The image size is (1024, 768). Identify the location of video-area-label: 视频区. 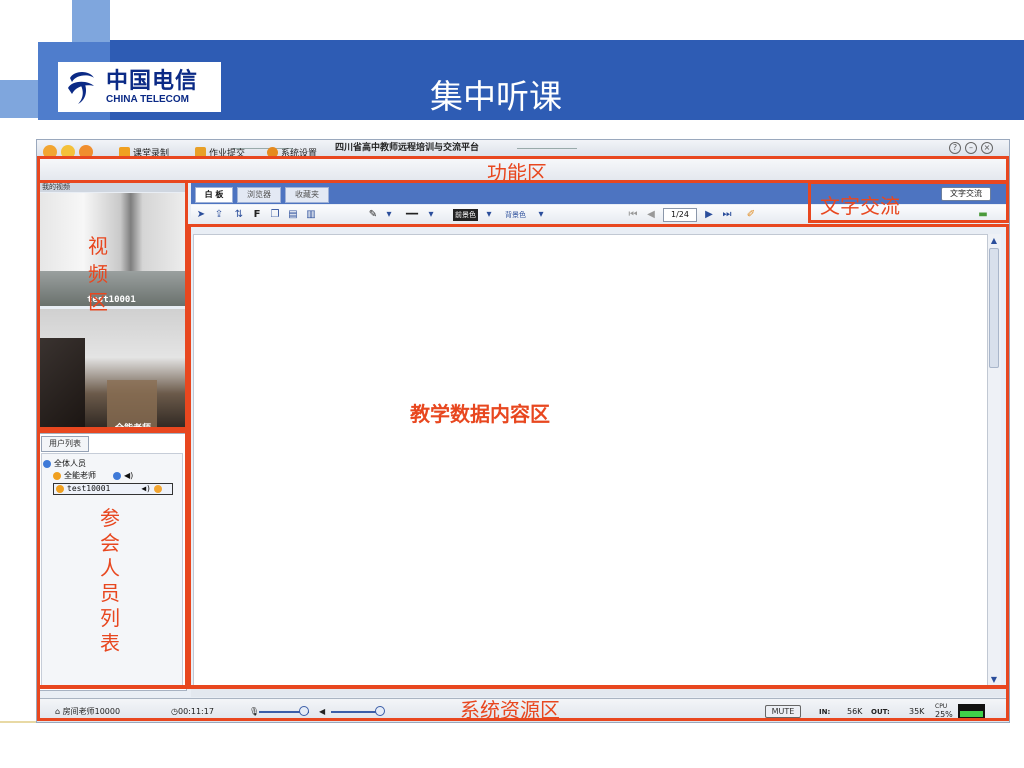
(98, 274).